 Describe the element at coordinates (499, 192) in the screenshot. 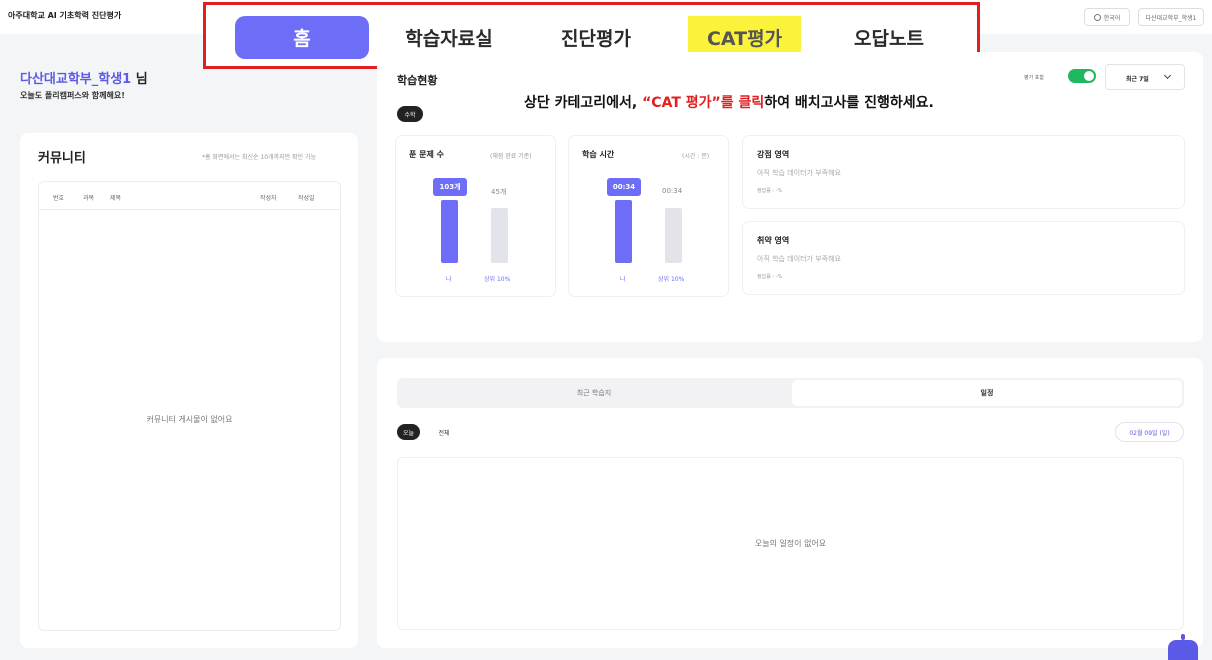

I see `solved-top-value: 45개` at that location.